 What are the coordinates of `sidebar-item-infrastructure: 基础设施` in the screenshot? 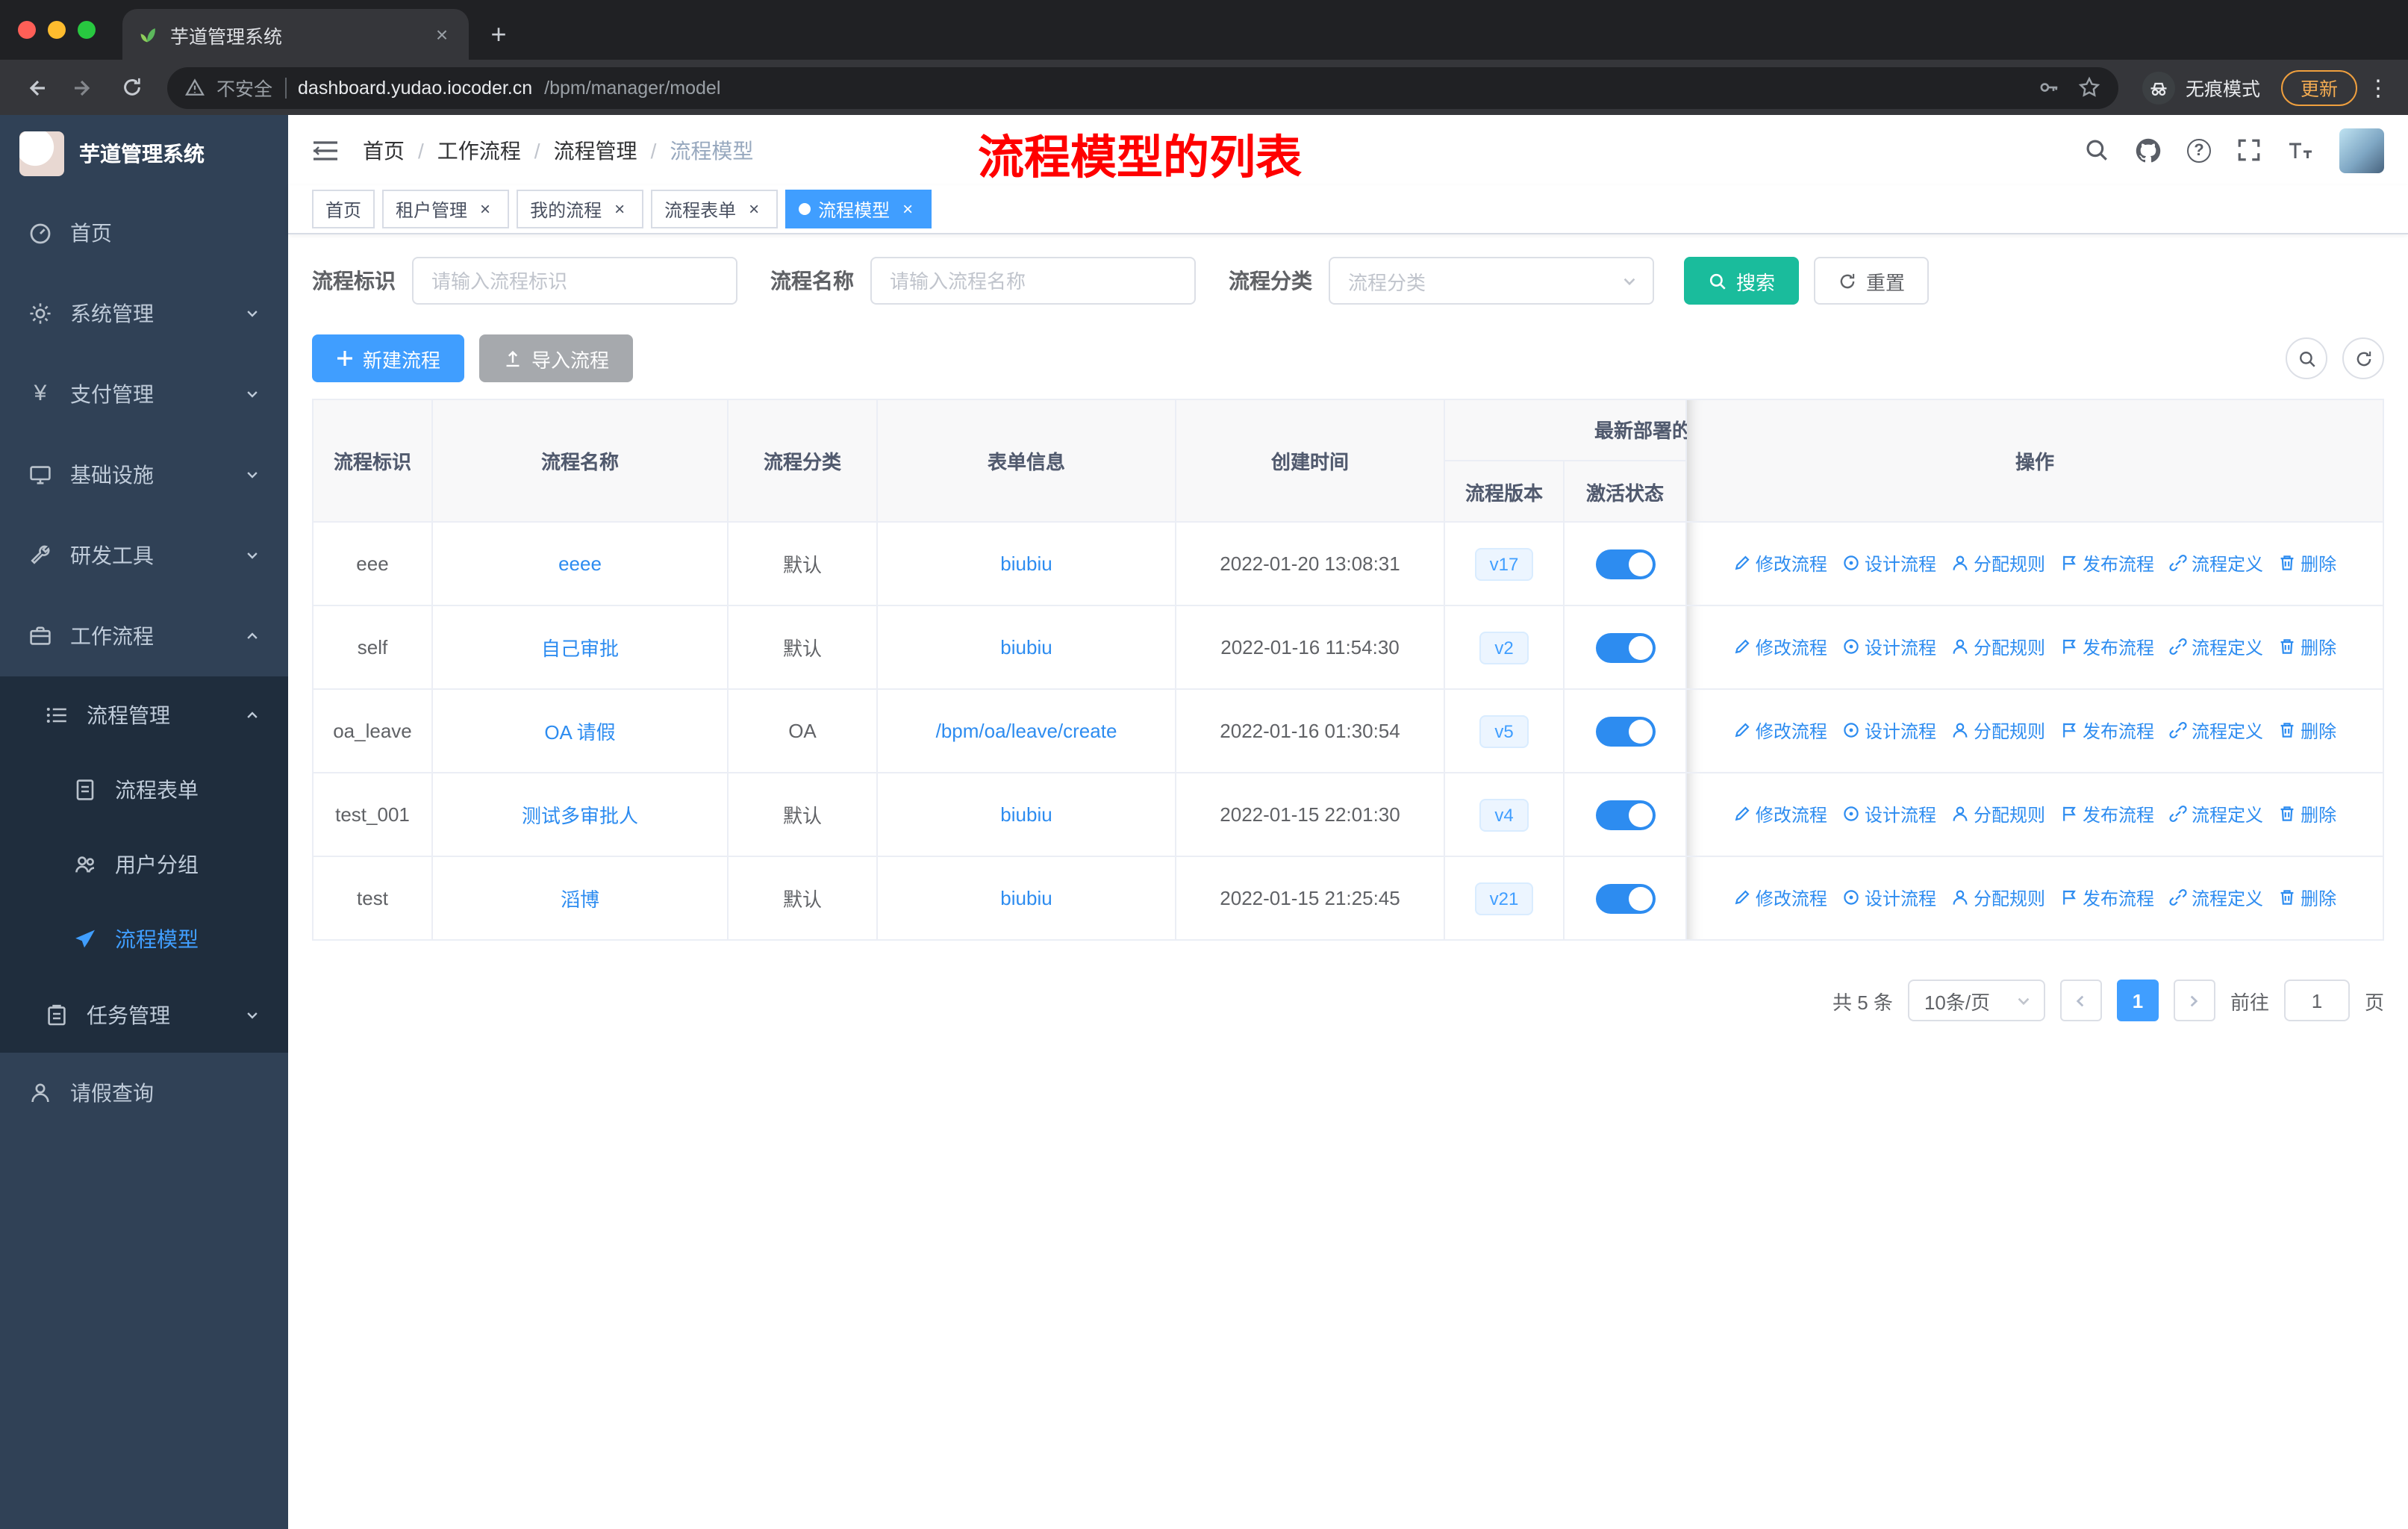 It's located at (144, 475).